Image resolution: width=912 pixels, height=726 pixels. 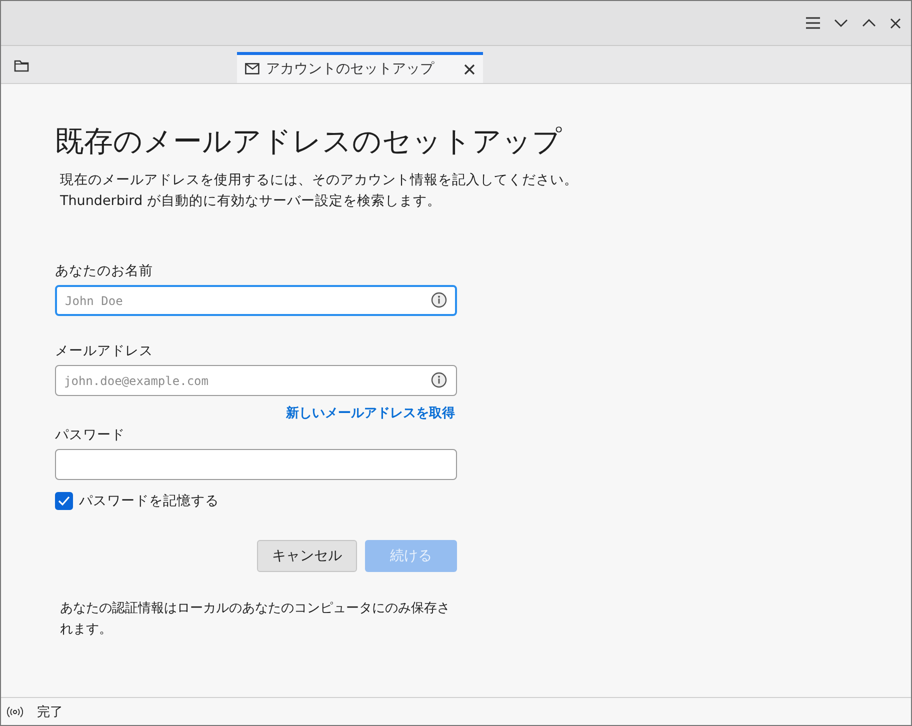 I want to click on checkbox-label: パスワードを記憶する, so click(x=149, y=501).